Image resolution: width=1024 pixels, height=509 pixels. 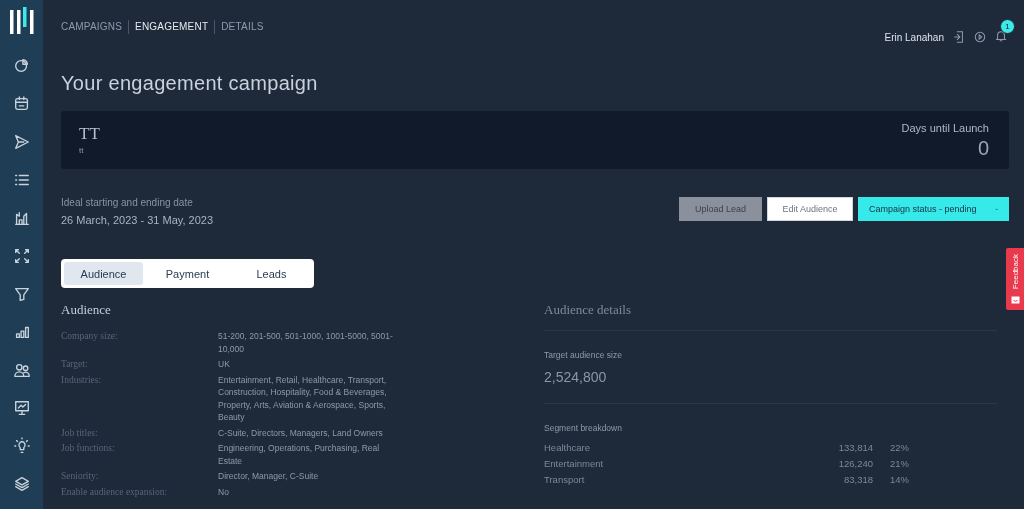 I want to click on segment-name: Transport, so click(x=565, y=480).